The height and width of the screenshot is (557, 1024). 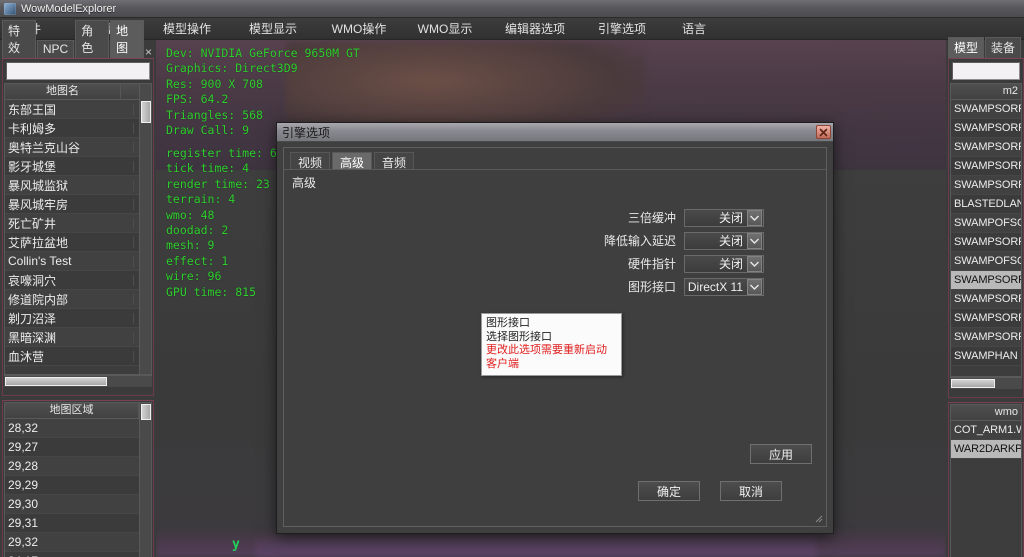 I want to click on menu-item-wmo-display: WMO显示, so click(x=445, y=28).